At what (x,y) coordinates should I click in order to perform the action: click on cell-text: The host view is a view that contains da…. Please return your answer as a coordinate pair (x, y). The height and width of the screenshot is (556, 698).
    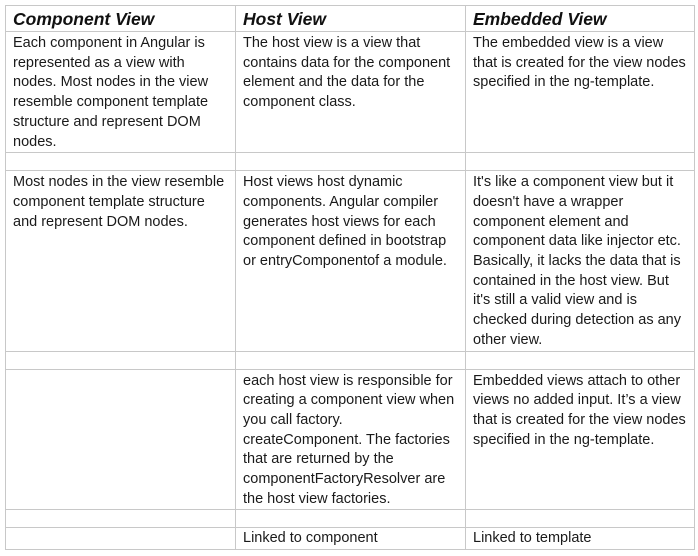
    Looking at the image, I should click on (347, 73).